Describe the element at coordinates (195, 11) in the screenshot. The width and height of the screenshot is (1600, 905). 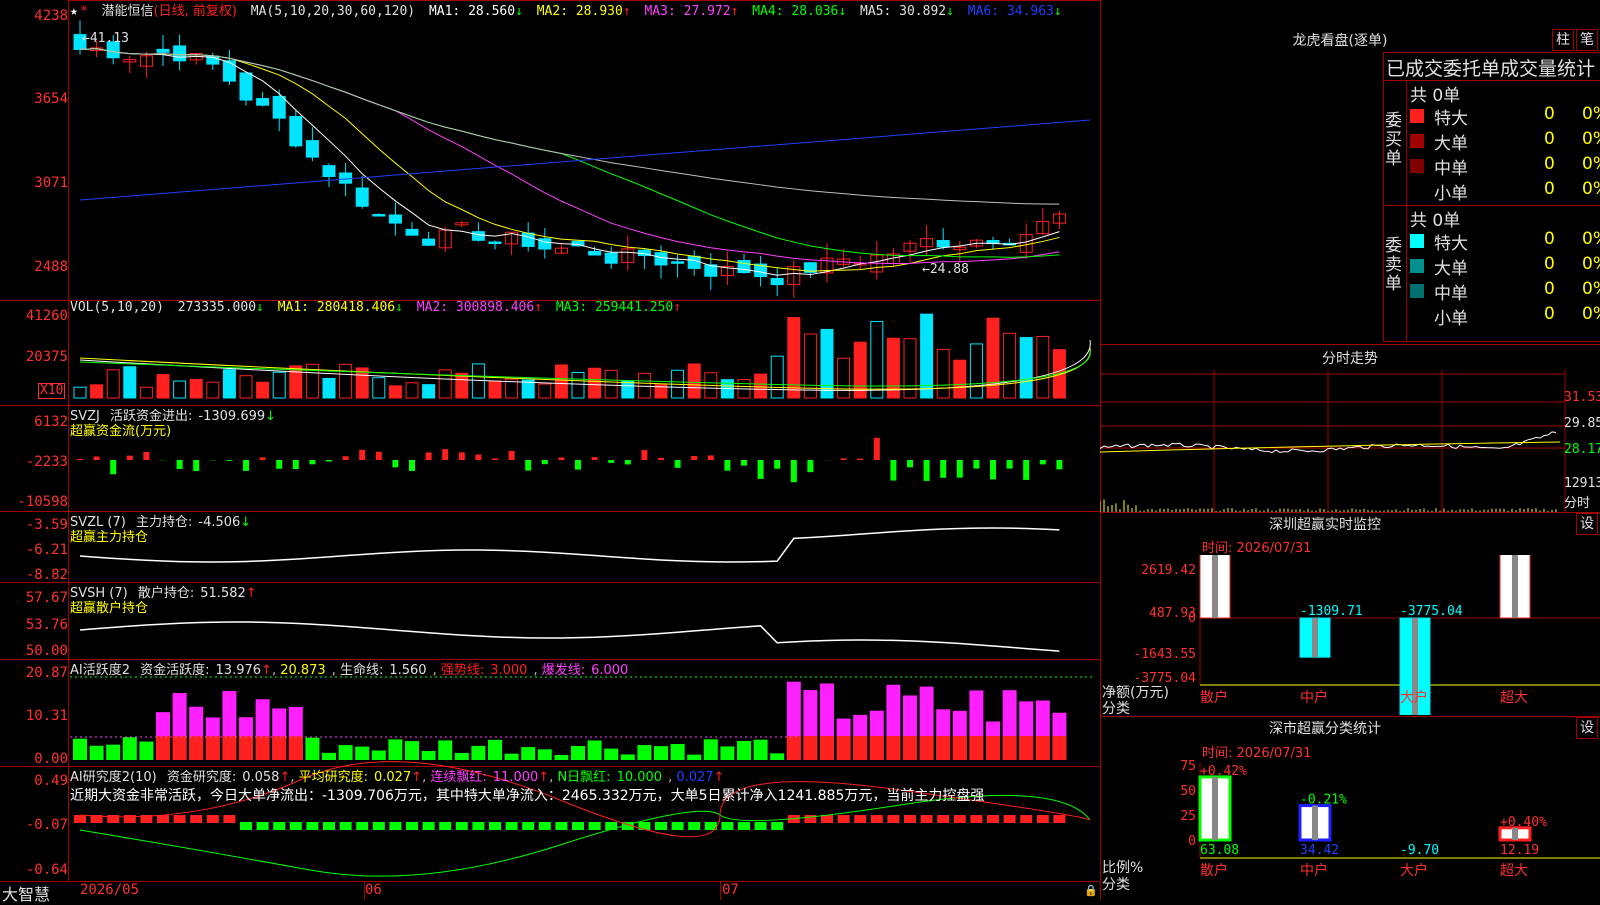
I see `chart-mode: (日线, 前复权)` at that location.